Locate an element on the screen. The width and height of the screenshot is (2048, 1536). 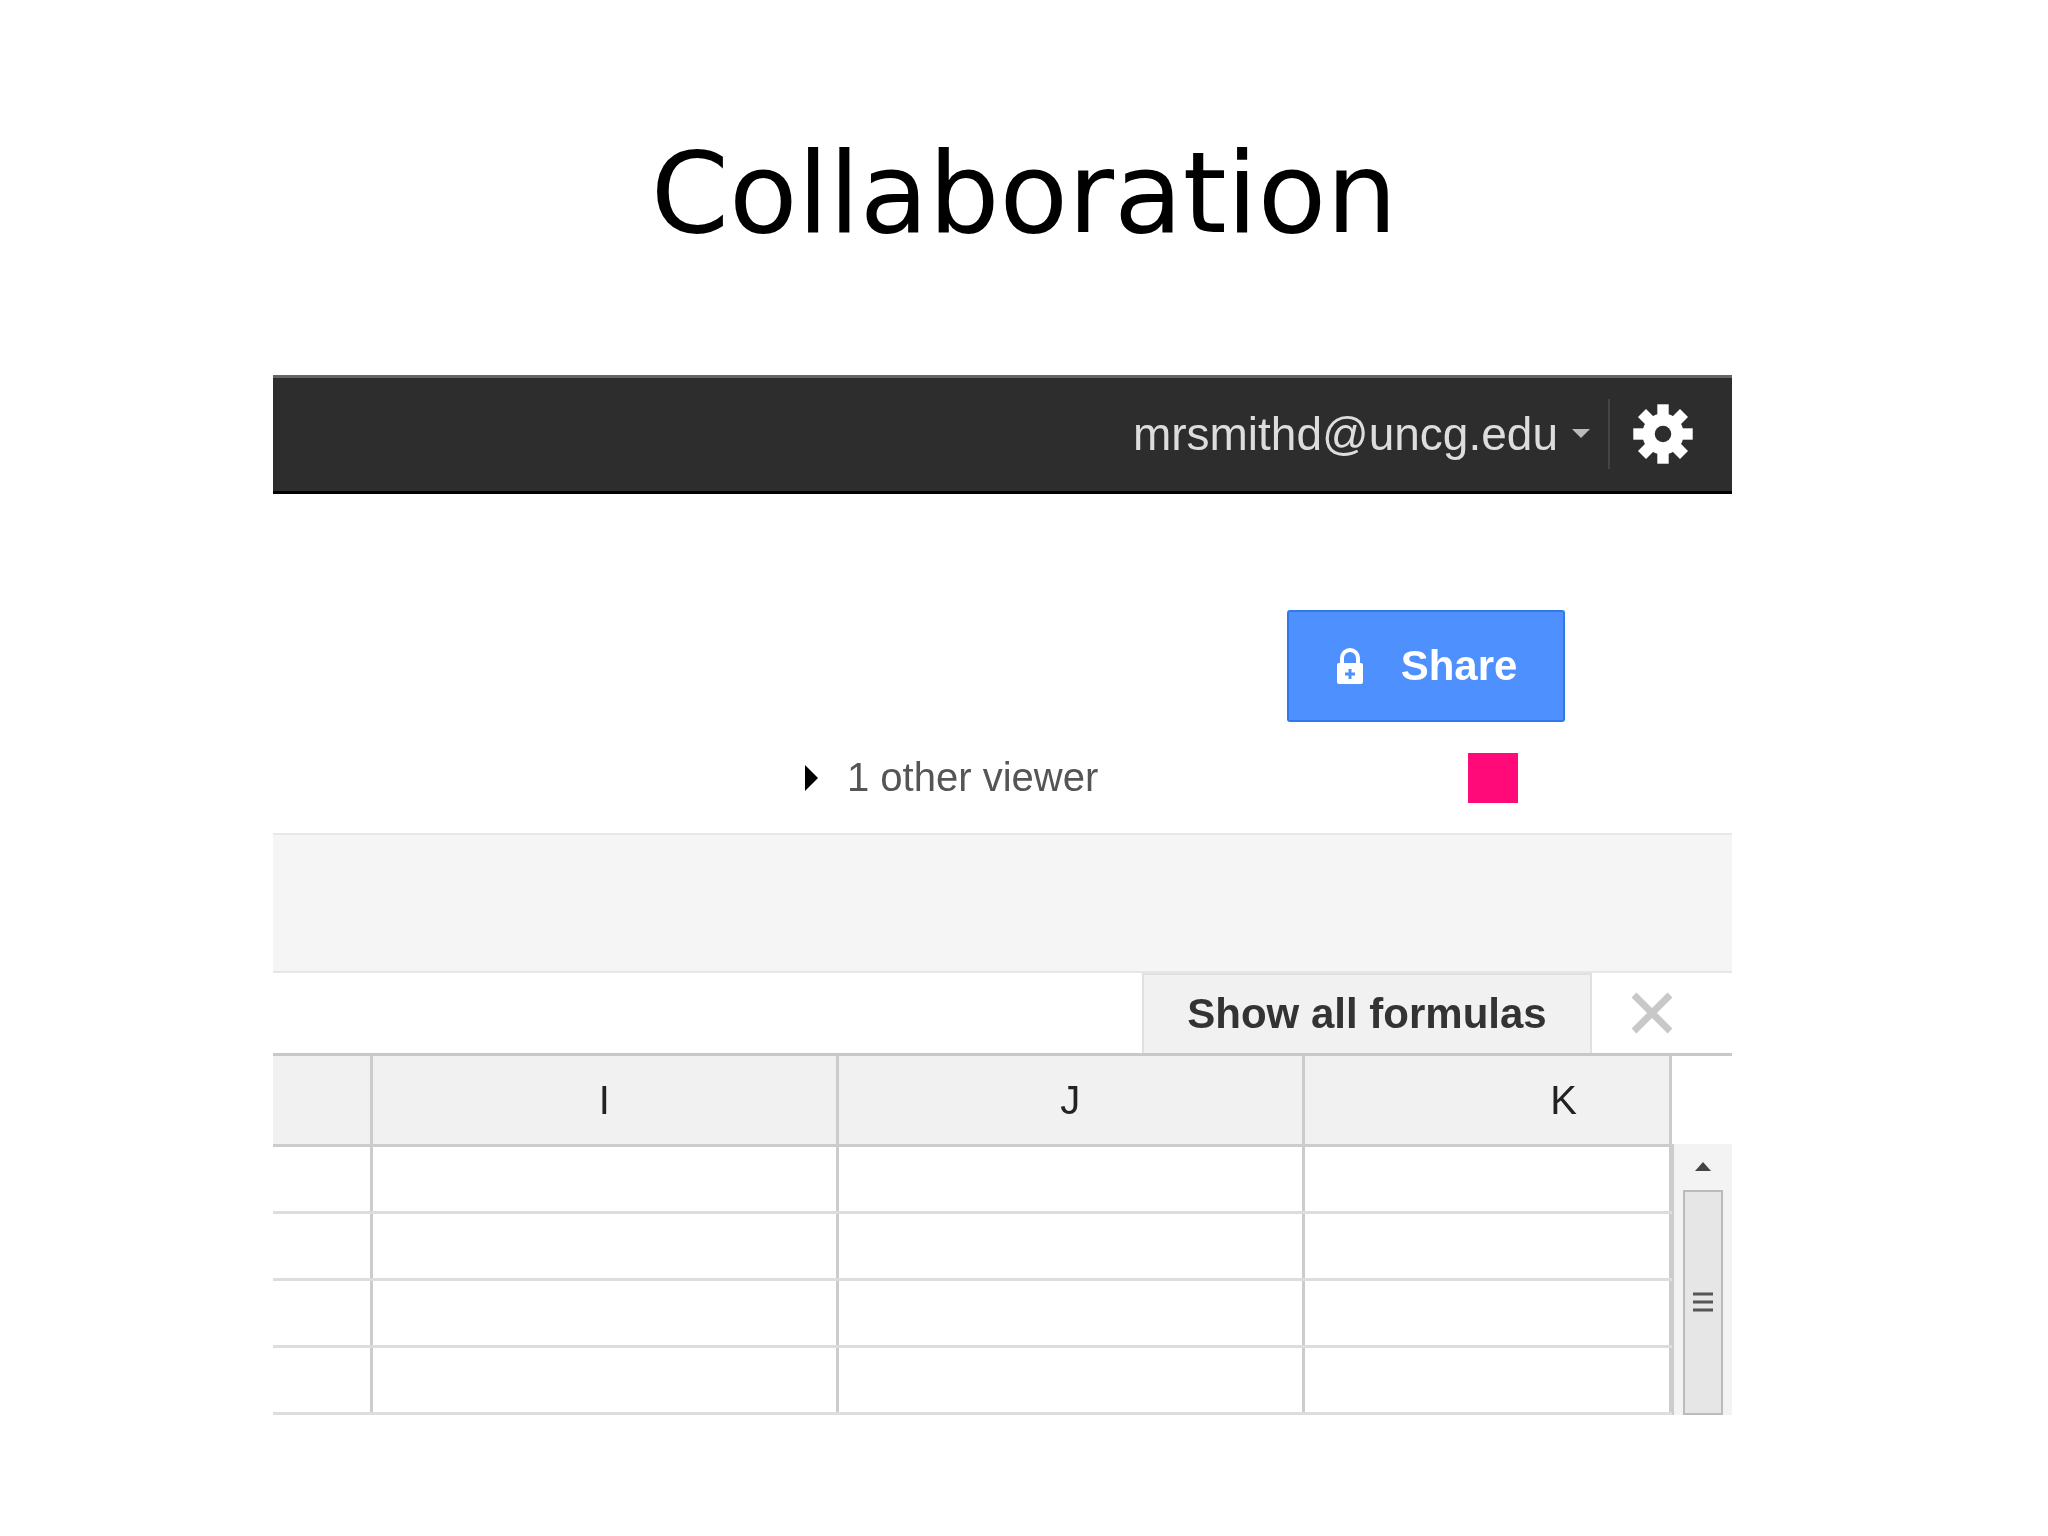
scroll-up-icon is located at coordinates (1703, 1166).